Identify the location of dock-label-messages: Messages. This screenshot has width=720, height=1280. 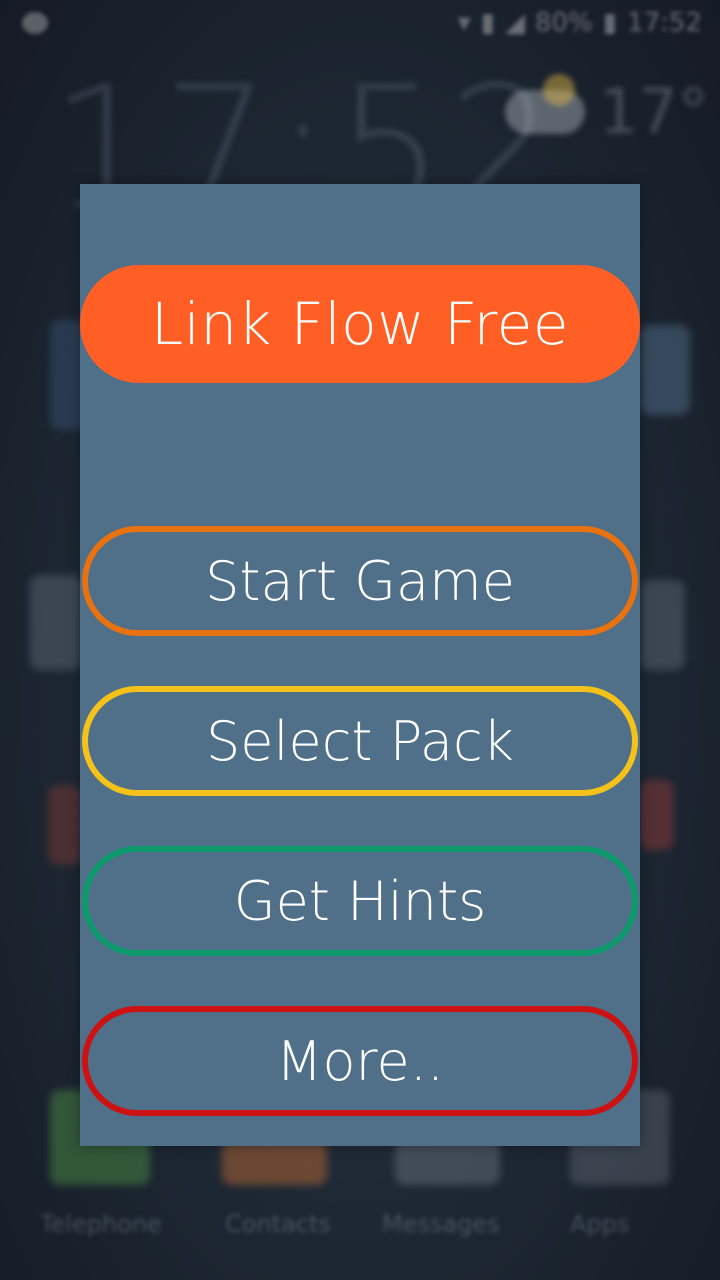
(441, 1224).